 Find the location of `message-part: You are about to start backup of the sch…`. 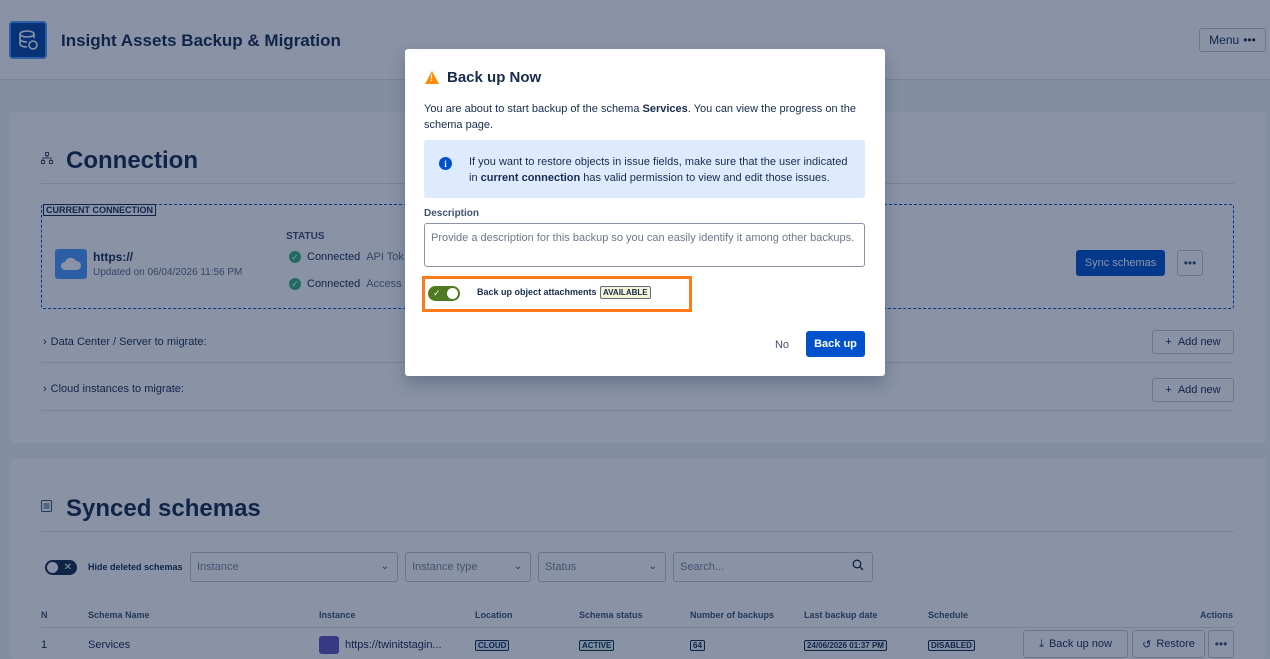

message-part: You are about to start backup of the sch… is located at coordinates (533, 109).